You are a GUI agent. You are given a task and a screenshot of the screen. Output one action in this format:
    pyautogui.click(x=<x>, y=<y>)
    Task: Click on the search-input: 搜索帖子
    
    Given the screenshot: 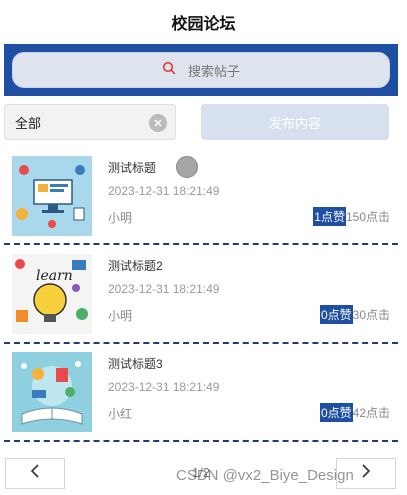 What is the action you would take?
    pyautogui.click(x=201, y=70)
    